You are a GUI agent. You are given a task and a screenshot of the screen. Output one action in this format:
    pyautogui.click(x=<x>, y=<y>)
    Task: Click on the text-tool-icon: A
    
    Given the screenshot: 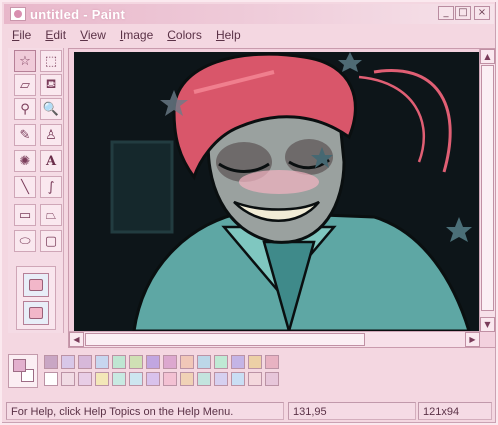 What is the action you would take?
    pyautogui.click(x=51, y=161)
    